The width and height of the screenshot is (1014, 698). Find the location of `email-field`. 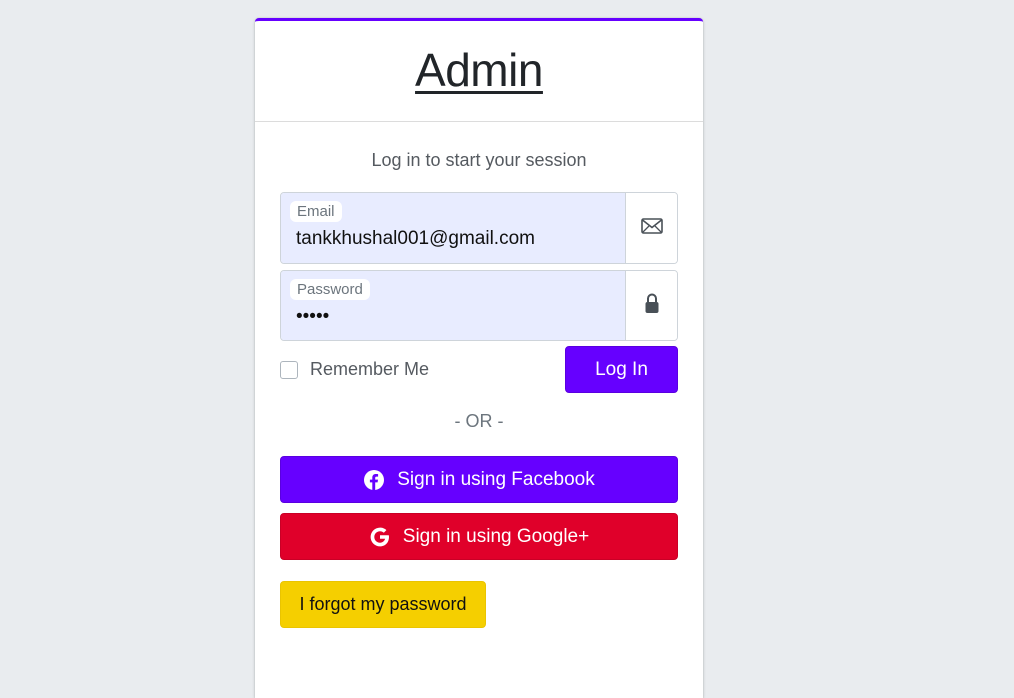

email-field is located at coordinates (456, 239).